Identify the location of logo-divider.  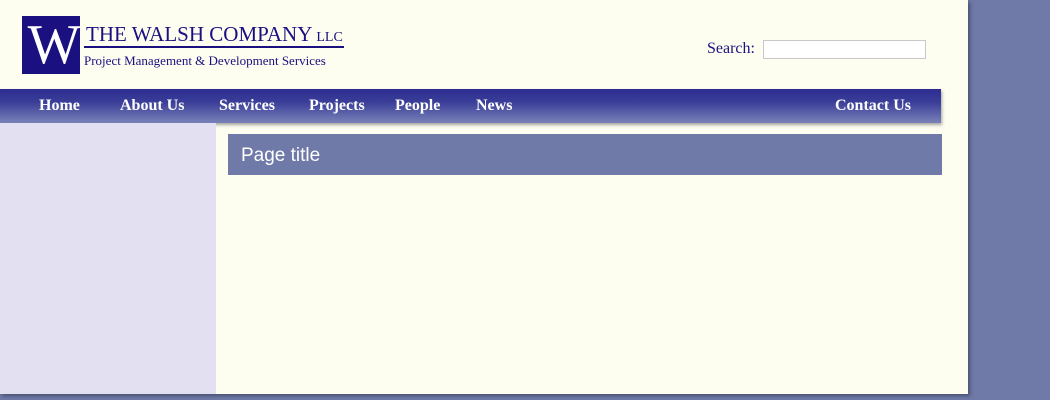
(214, 47).